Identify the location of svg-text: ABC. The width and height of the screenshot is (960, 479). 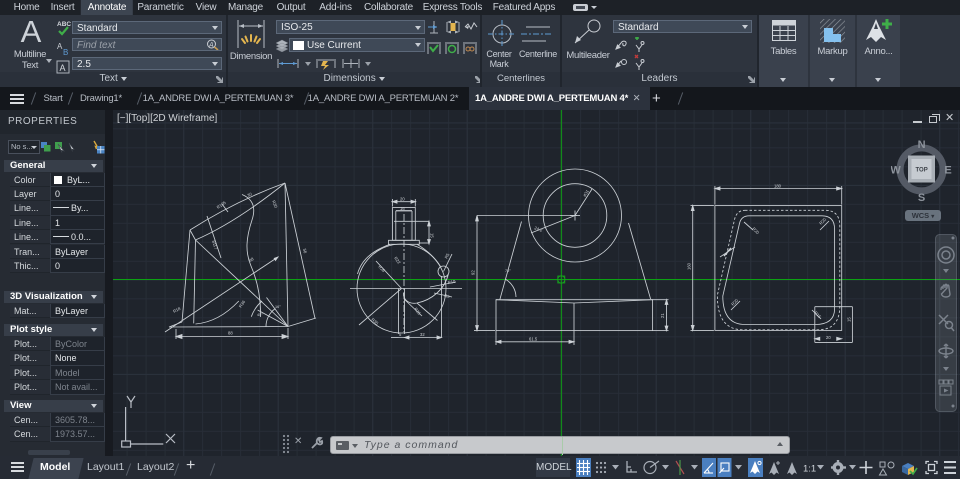
(64, 24).